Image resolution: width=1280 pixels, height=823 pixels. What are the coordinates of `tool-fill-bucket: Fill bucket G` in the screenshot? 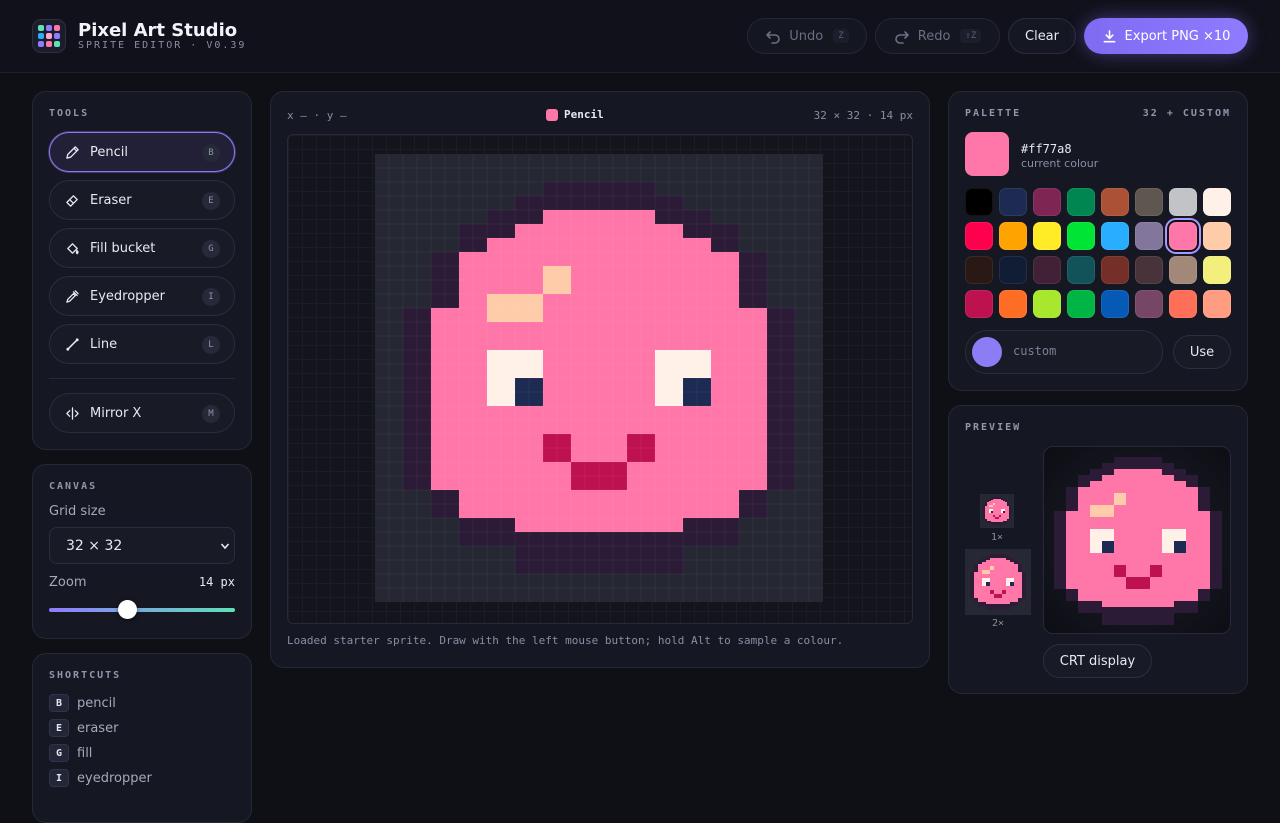 It's located at (142, 248).